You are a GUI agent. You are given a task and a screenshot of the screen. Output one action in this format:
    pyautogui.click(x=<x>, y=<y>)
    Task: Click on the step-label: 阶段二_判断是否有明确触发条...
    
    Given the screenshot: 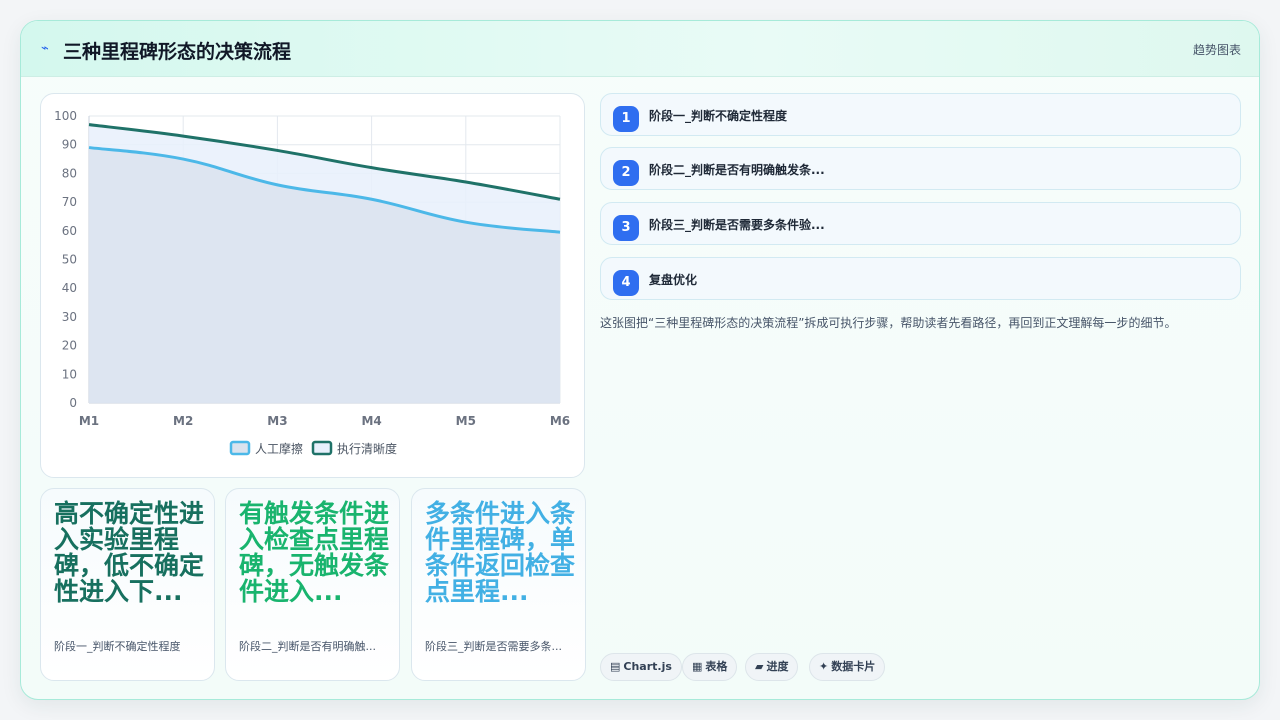 What is the action you would take?
    pyautogui.click(x=737, y=170)
    